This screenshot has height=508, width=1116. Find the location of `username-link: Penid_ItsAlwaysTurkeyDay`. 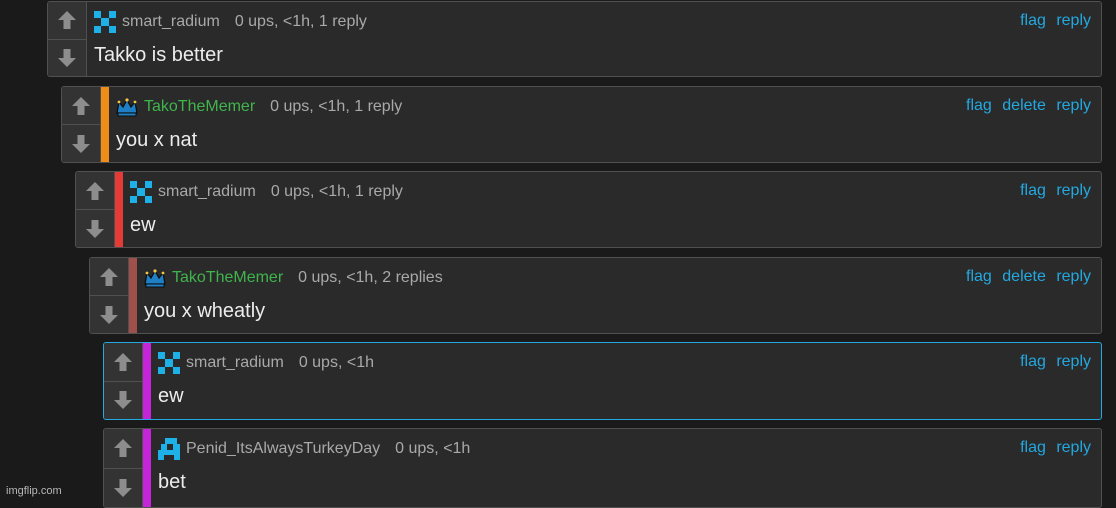

username-link: Penid_ItsAlwaysTurkeyDay is located at coordinates (283, 449).